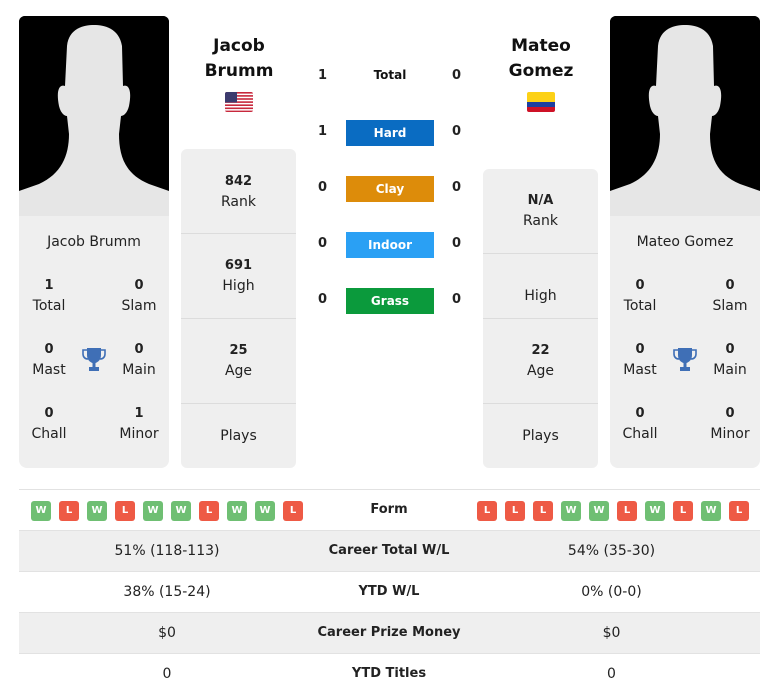 Image resolution: width=779 pixels, height=699 pixels. What do you see at coordinates (94, 242) in the screenshot?
I see `player-name-left: Jacob Brumm` at bounding box center [94, 242].